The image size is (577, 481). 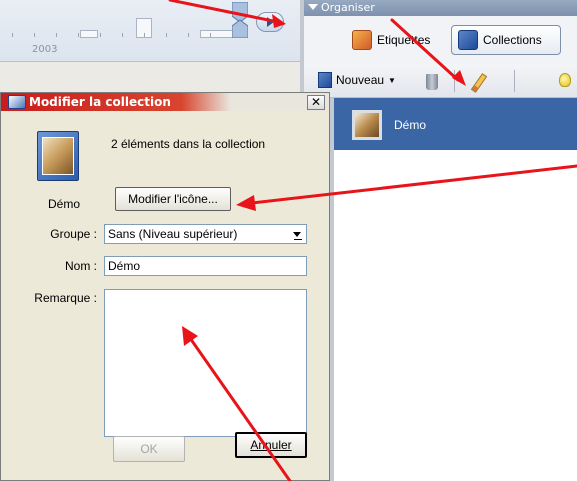 What do you see at coordinates (173, 234) in the screenshot?
I see `groupe-select-value: Sans (Niveau supérieur)` at bounding box center [173, 234].